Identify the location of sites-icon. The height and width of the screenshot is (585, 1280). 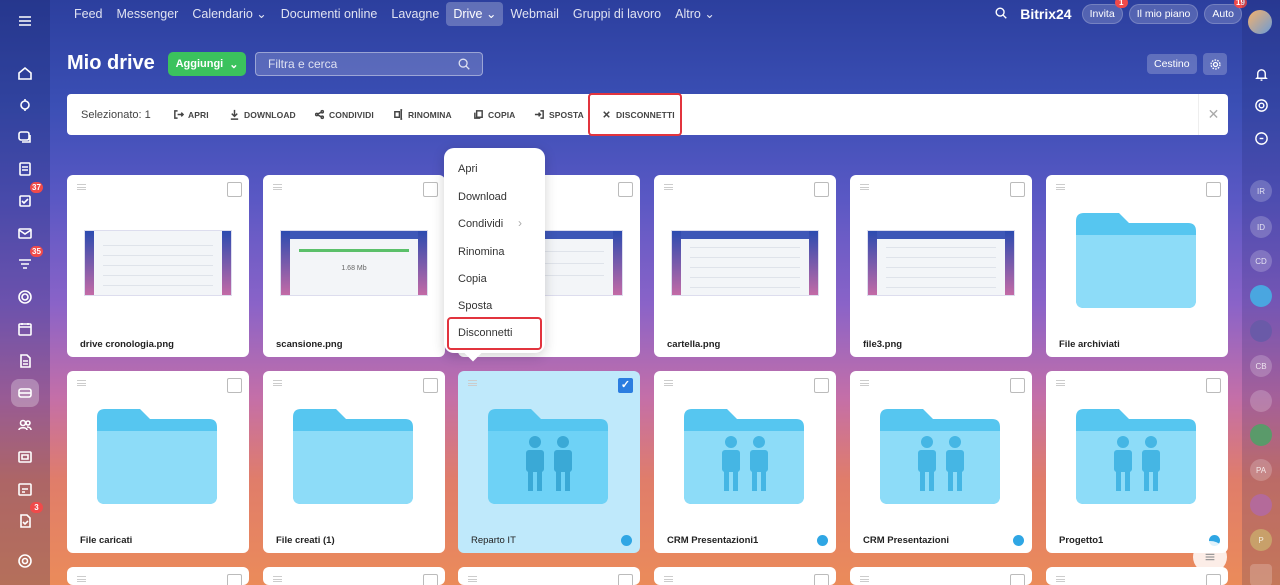
(25, 457).